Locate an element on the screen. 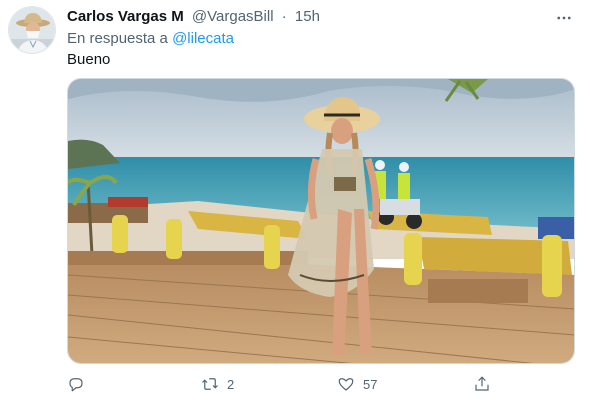 This screenshot has width=590, height=401. tweet-actions: 2 57 is located at coordinates (321, 384).